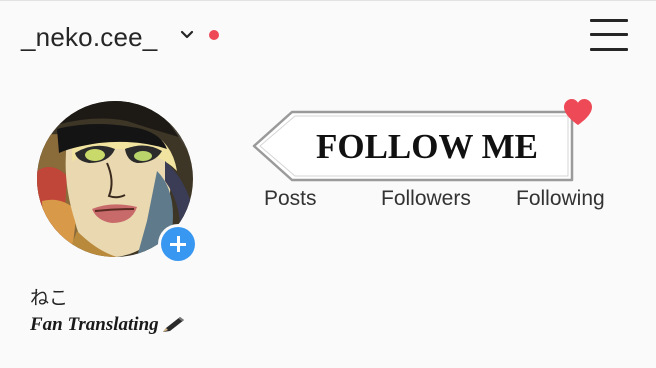  Describe the element at coordinates (214, 35) in the screenshot. I see `notification-dot` at that location.